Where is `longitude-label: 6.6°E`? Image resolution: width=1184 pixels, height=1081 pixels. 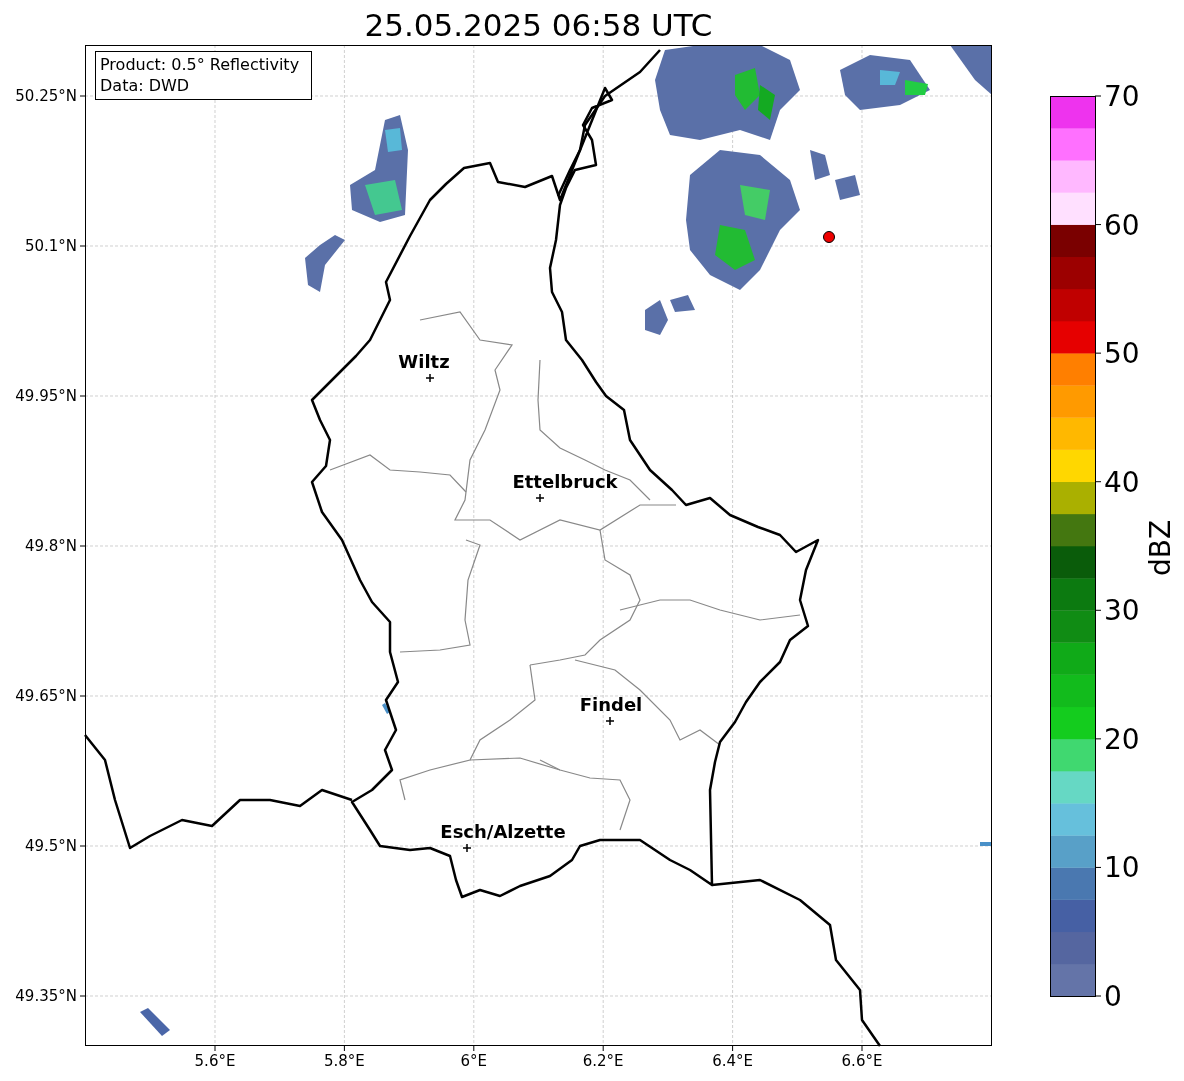
longitude-label: 6.6°E is located at coordinates (862, 1061).